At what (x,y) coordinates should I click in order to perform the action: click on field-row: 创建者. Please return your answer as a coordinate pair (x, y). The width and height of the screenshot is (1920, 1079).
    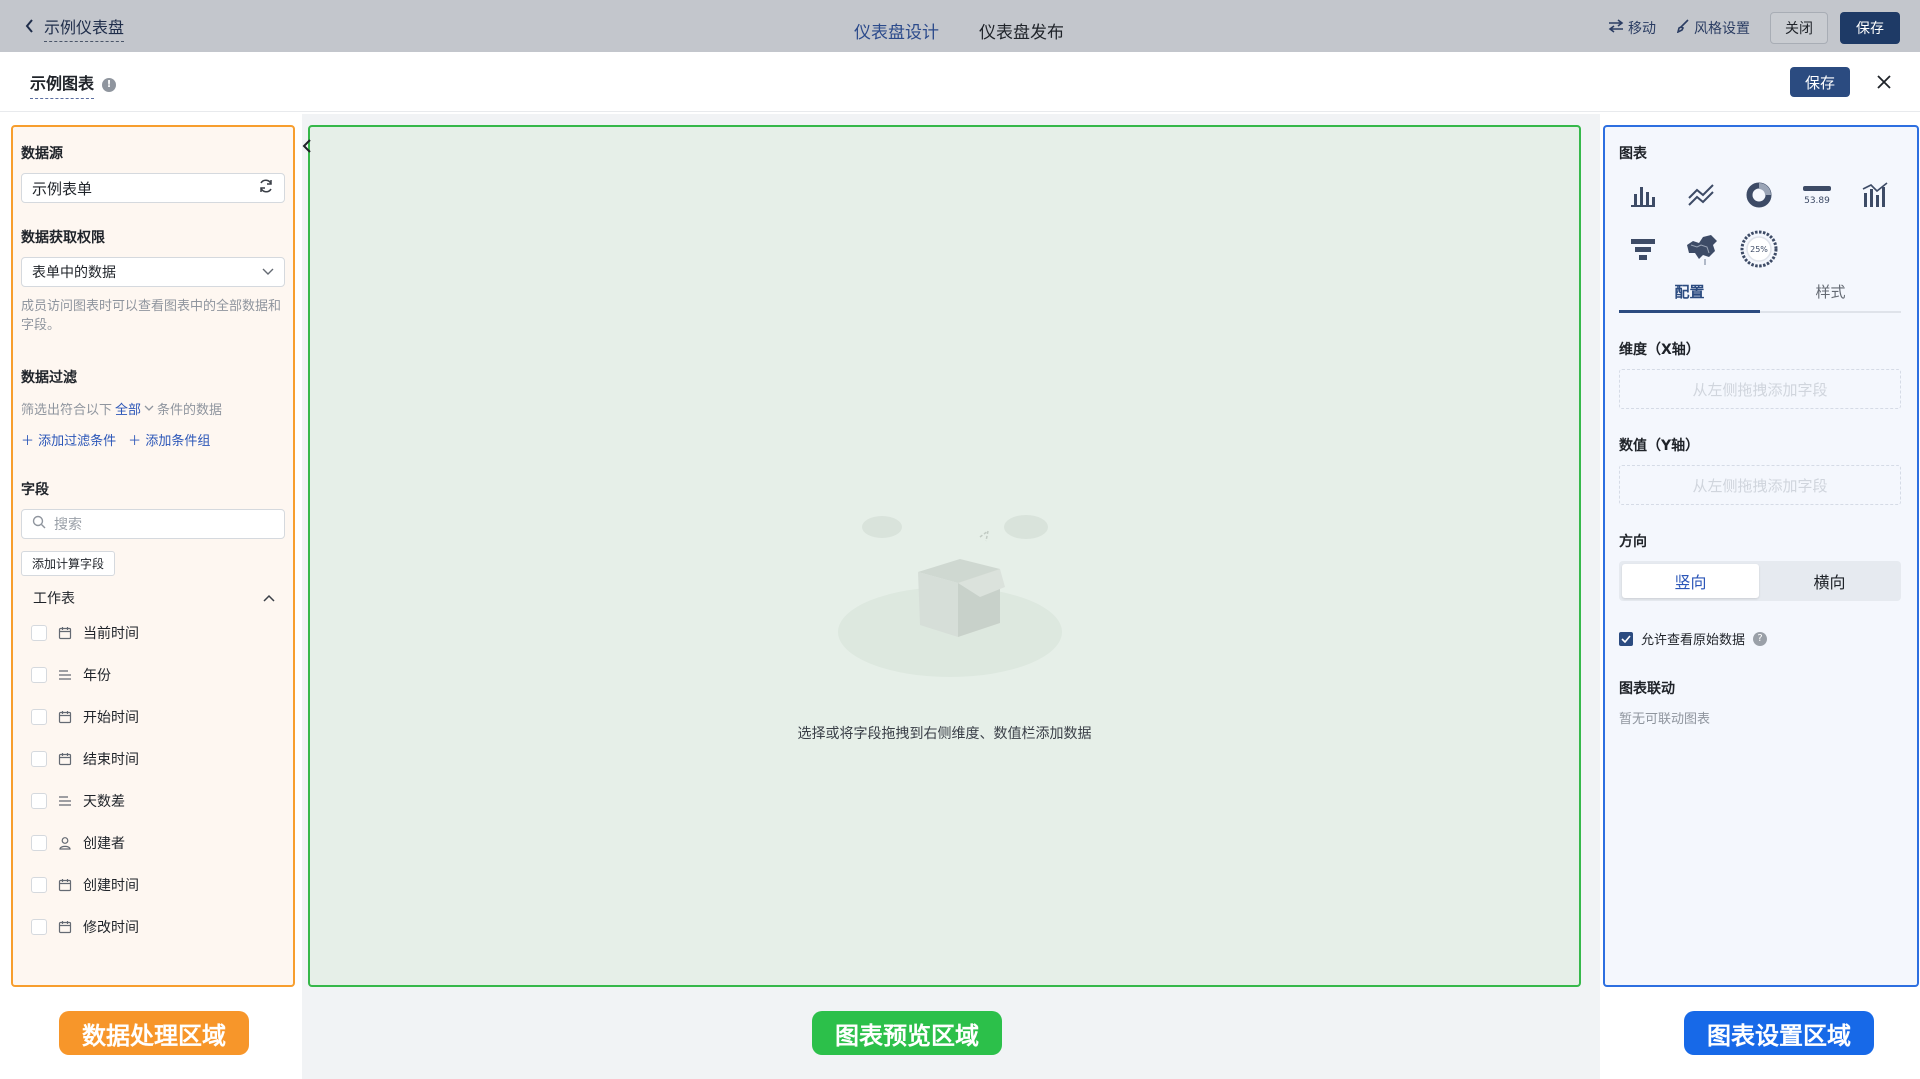
    Looking at the image, I should click on (153, 843).